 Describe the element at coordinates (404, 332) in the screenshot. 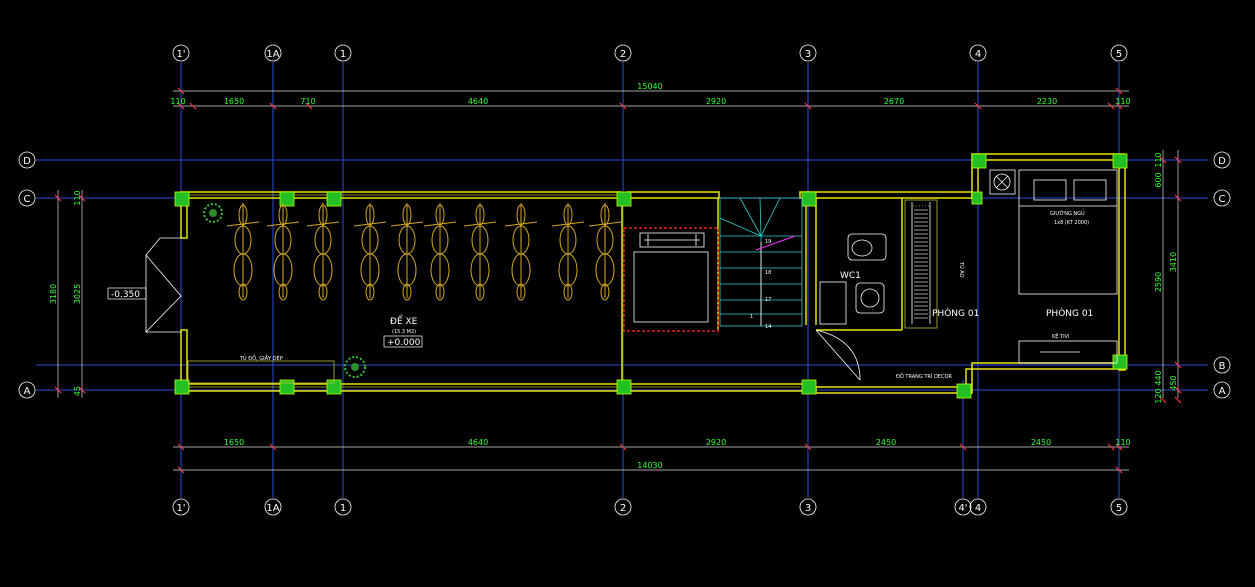

I see `room-area-parking: (15.3 M2)` at that location.